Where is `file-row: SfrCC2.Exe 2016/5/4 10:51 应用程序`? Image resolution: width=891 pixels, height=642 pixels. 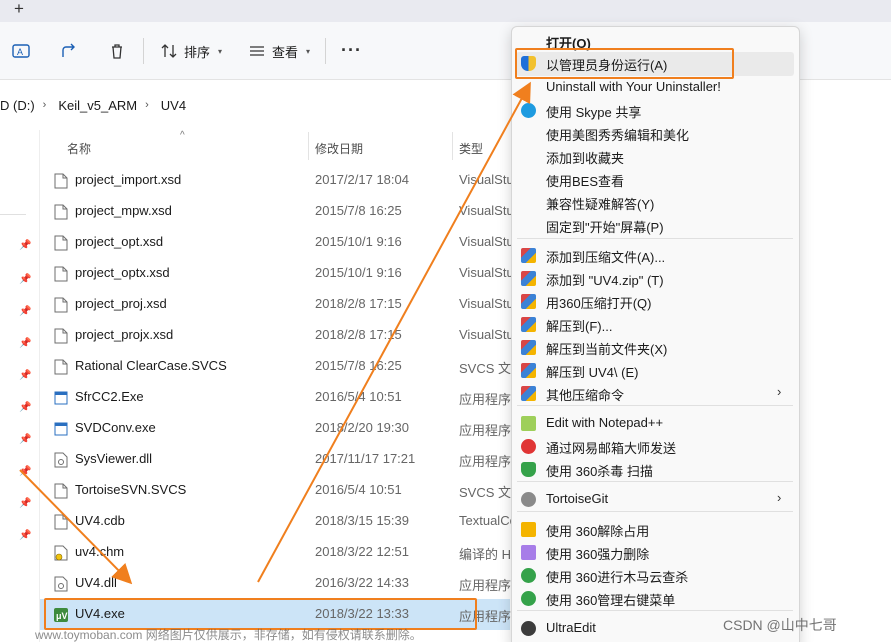
file-row: SfrCC2.Exe 2016/5/4 10:51 应用程序 is located at coordinates (275, 397).